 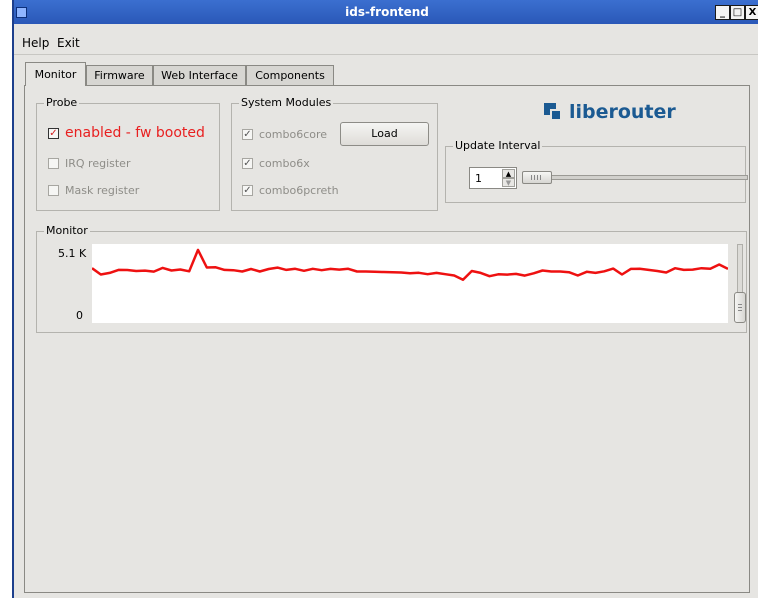 What do you see at coordinates (293, 134) in the screenshot?
I see `combo6core-label: combo6core` at bounding box center [293, 134].